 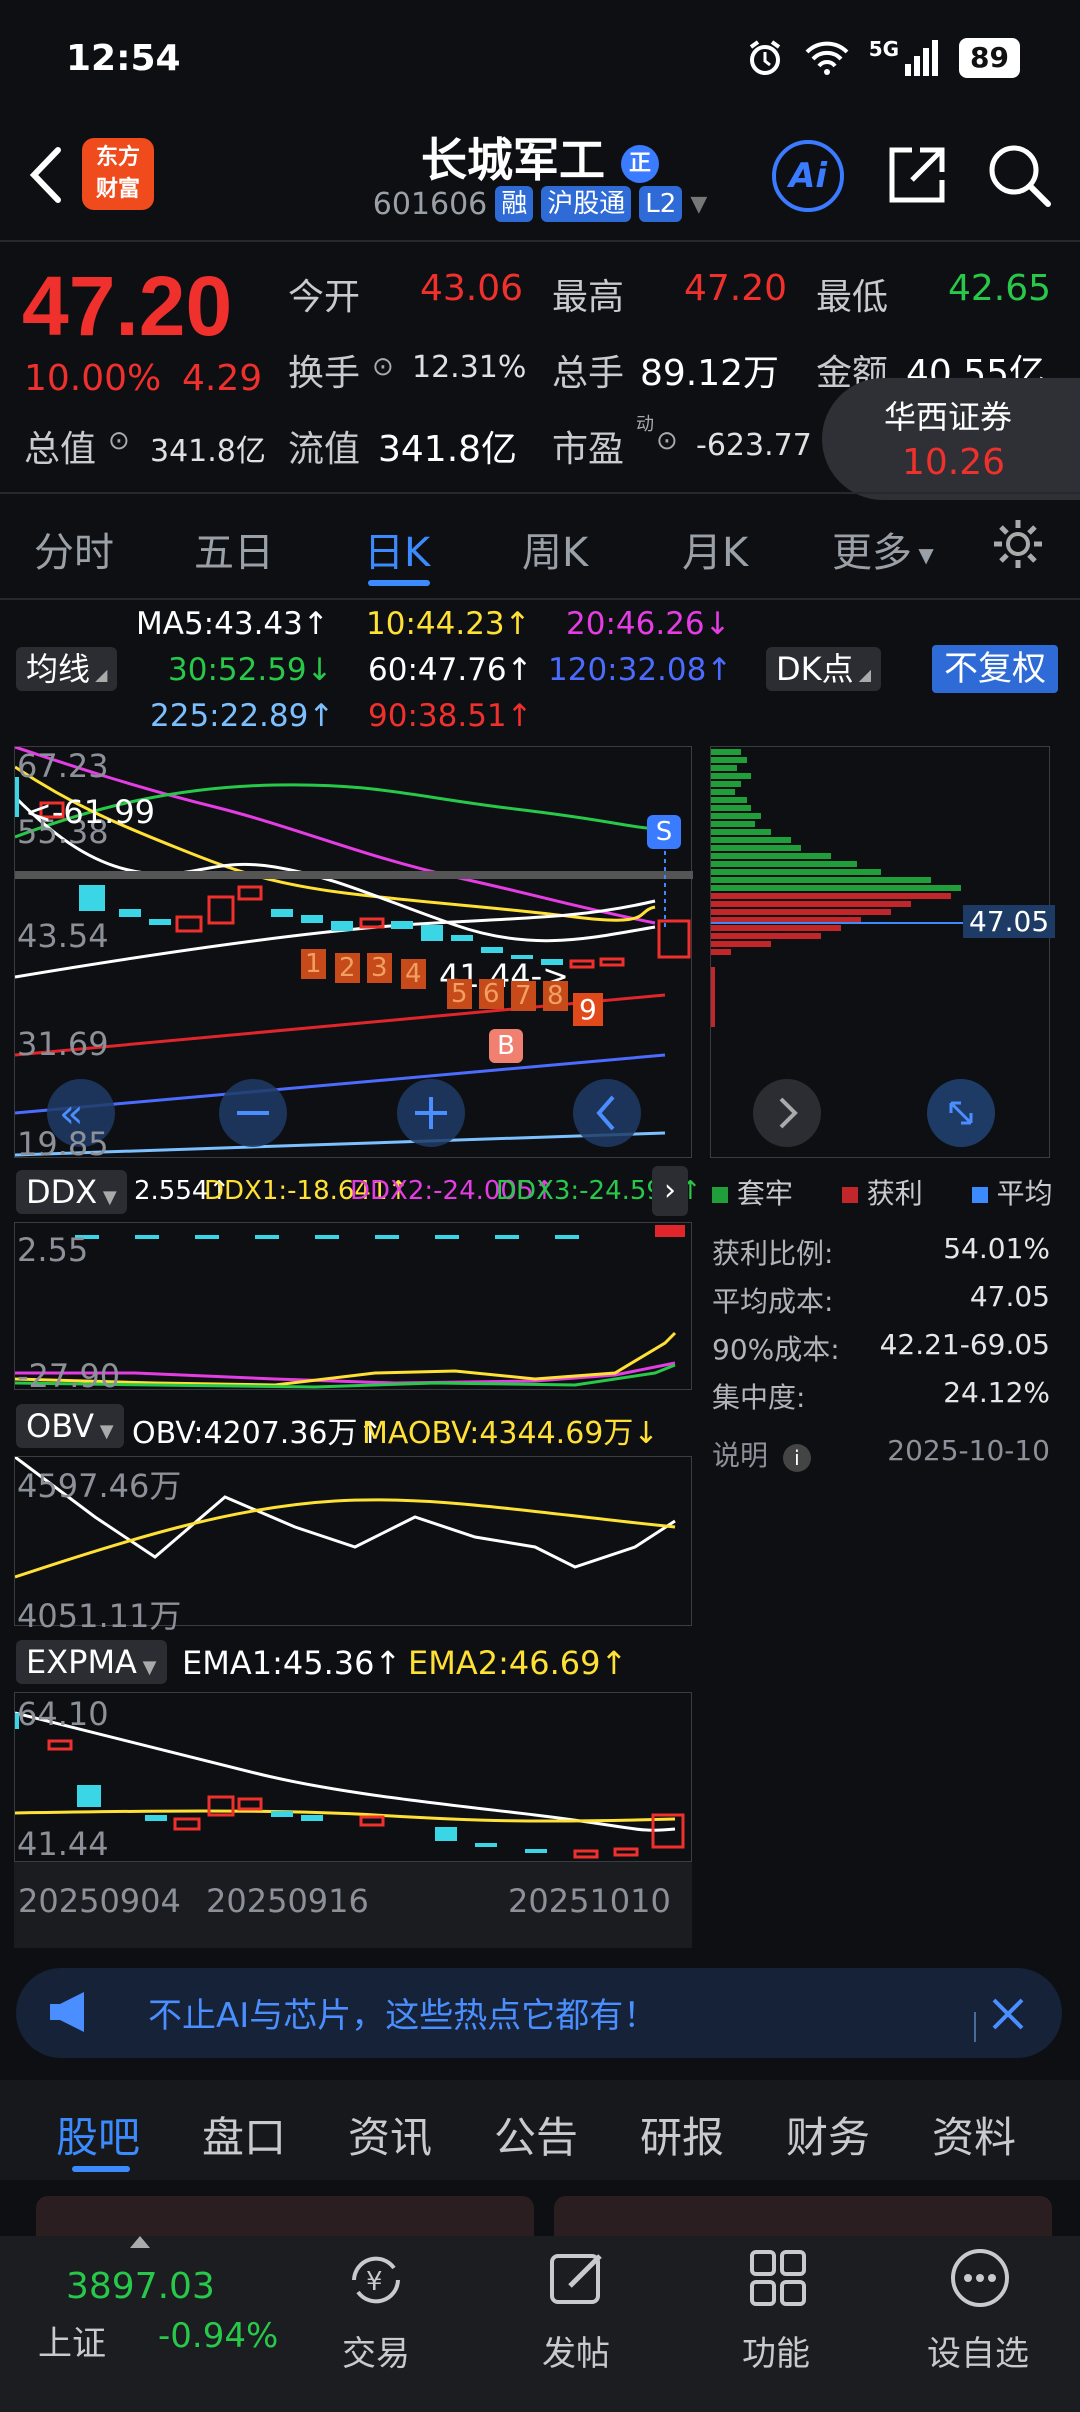 What do you see at coordinates (242, 716) in the screenshot?
I see `ma225-value: 225:22.89↑` at bounding box center [242, 716].